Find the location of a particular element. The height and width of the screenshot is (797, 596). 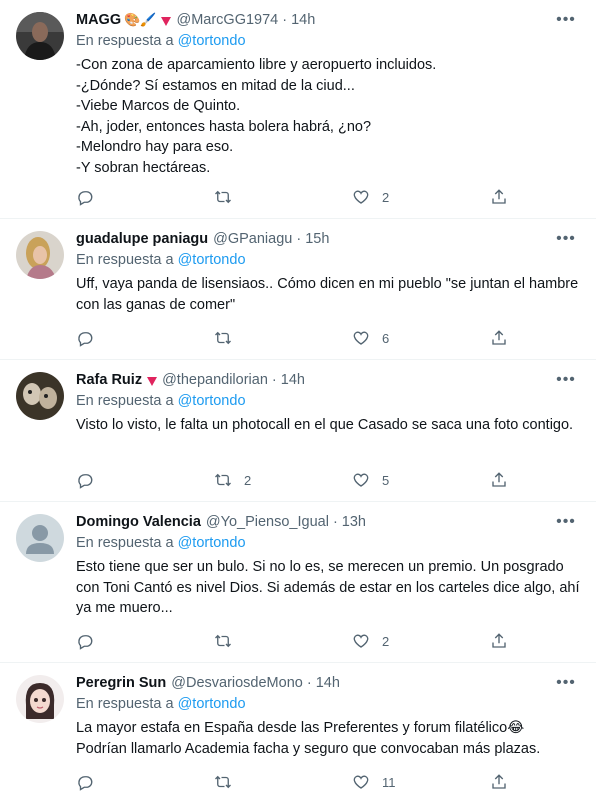

like-count: 6 is located at coordinates (386, 338).